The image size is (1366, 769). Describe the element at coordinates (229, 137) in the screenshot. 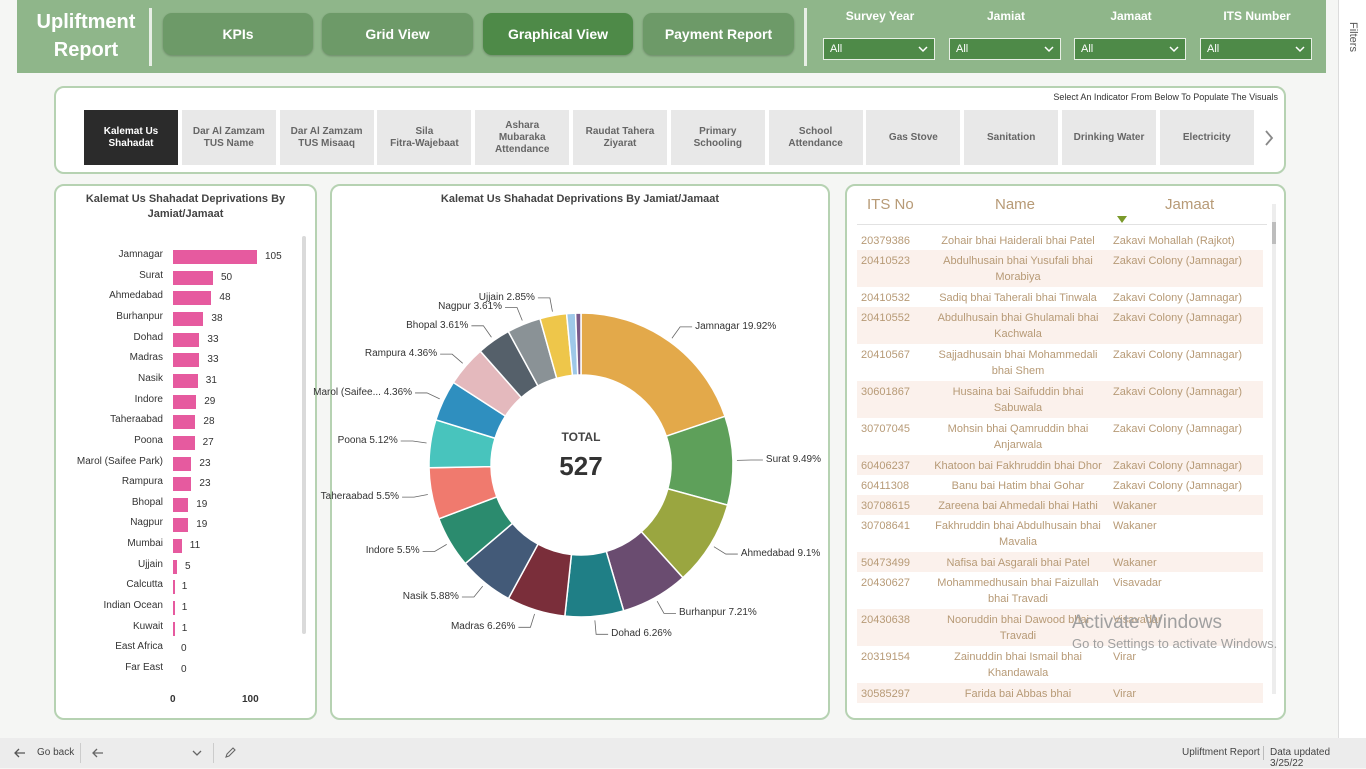

I see `indicator-tile: Dar Al Zamzam TUS Name` at that location.